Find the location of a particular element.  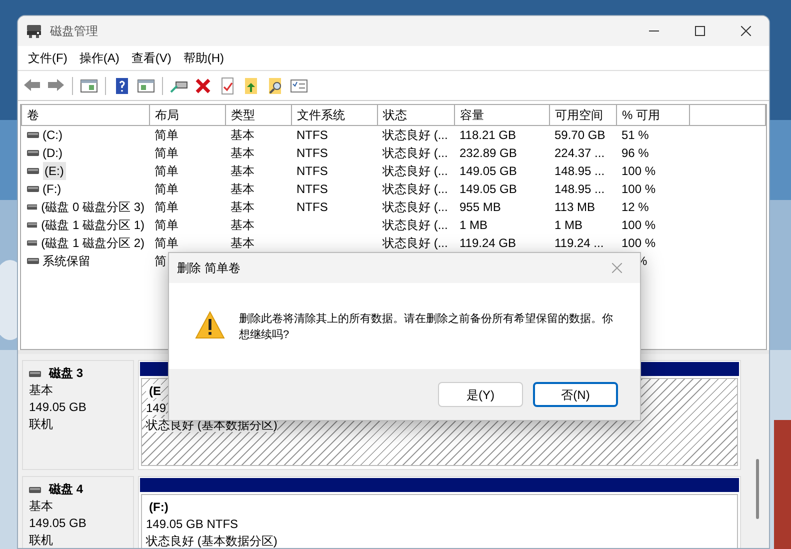

table-cell: 232.89 GB is located at coordinates (488, 153).